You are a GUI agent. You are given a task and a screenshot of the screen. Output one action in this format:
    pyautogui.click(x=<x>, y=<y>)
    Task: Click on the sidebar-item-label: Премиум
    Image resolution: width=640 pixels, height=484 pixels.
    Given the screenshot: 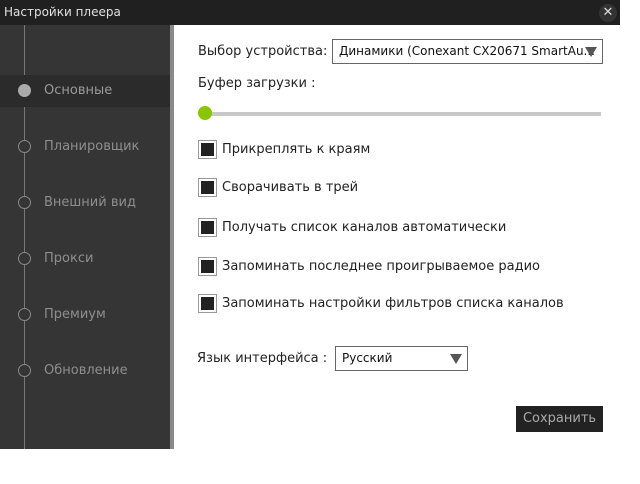 What is the action you would take?
    pyautogui.click(x=75, y=314)
    